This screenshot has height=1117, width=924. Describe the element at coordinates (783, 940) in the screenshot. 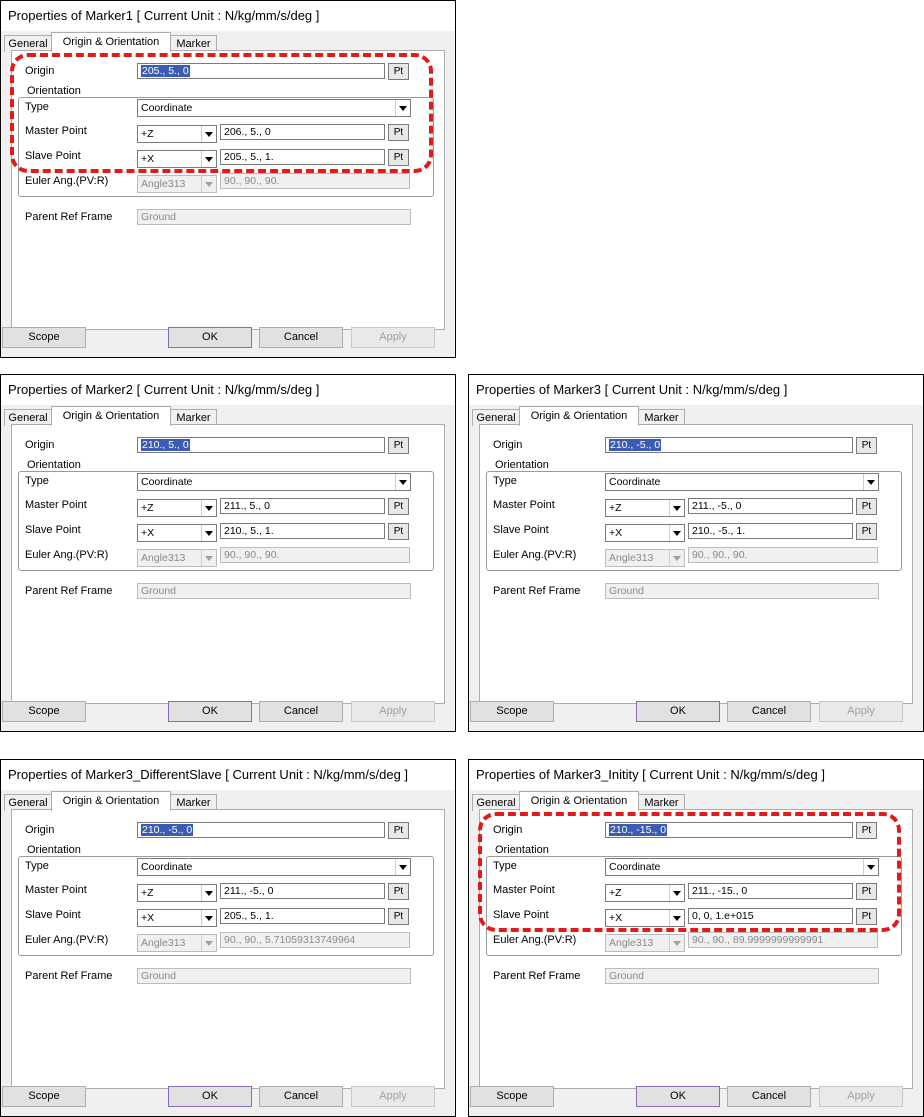

I see `euler-angle-field: 90., 90., 89.9999999999991` at that location.